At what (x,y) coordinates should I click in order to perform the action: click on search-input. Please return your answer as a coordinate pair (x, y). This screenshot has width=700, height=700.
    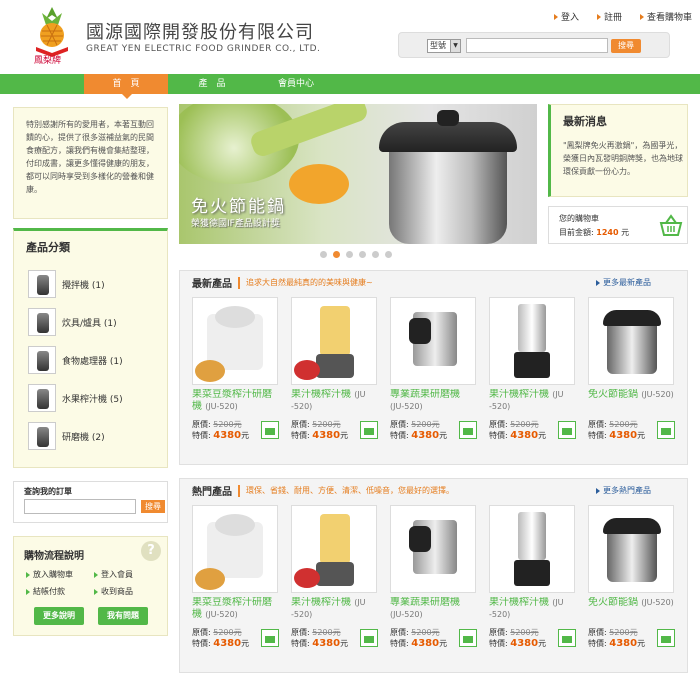
    Looking at the image, I should click on (537, 45).